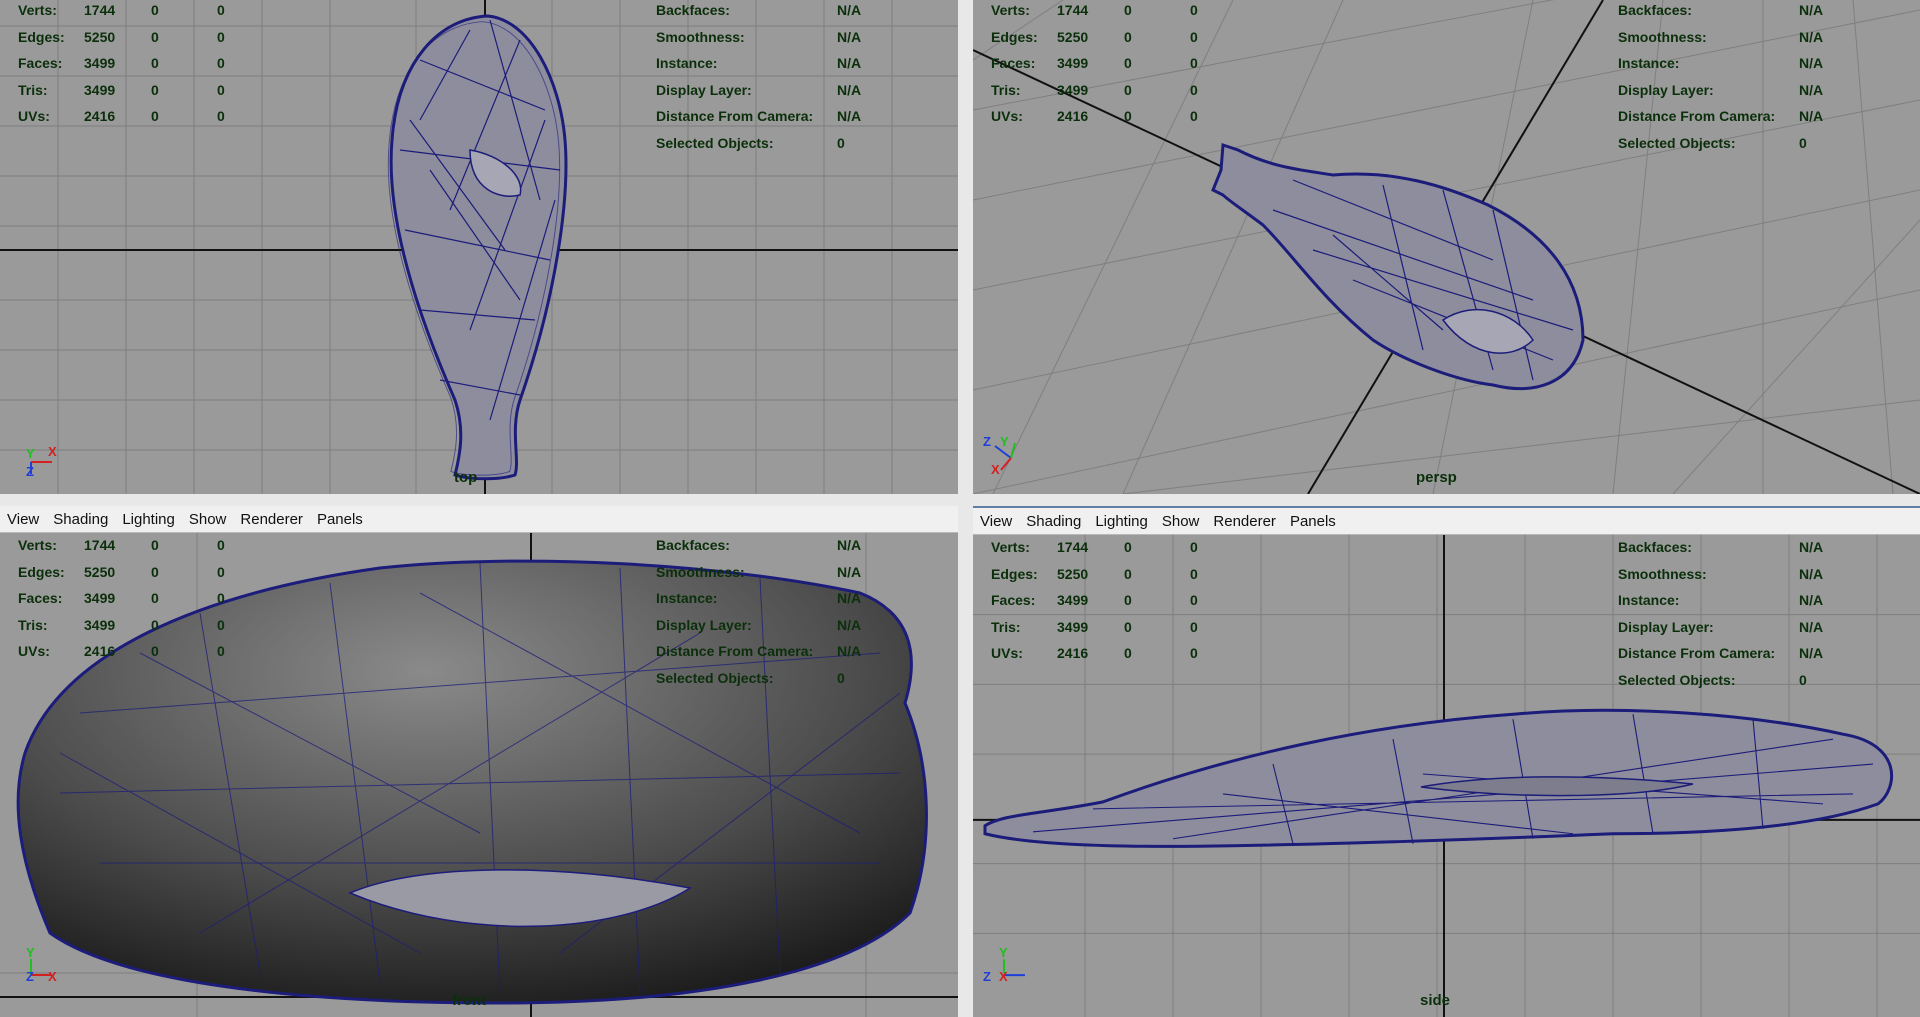  Describe the element at coordinates (735, 116) in the screenshot. I see `hud-label: Distance From Camera:` at that location.